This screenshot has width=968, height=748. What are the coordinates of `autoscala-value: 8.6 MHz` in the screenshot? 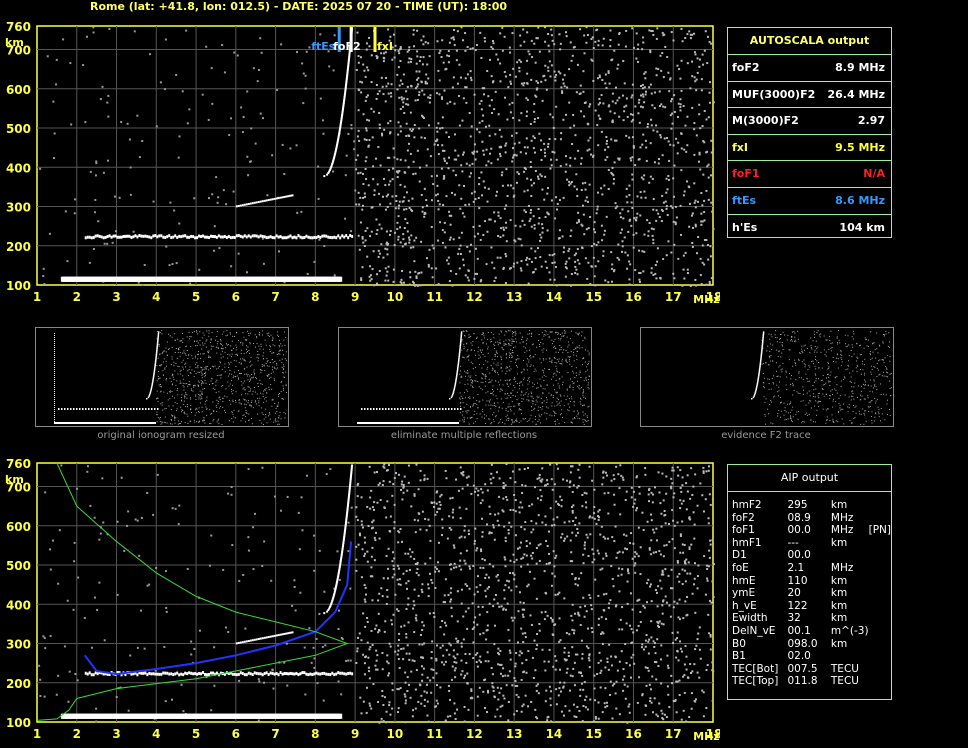 It's located at (860, 200).